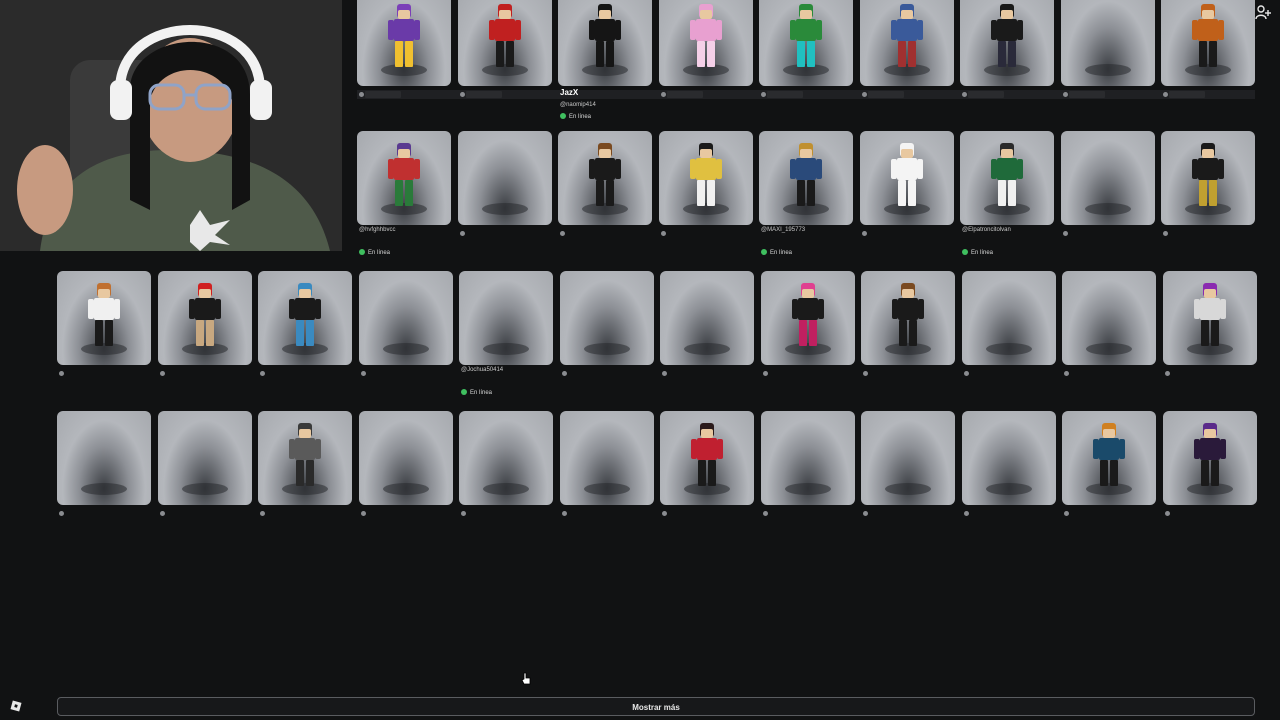 The height and width of the screenshot is (720, 1280). What do you see at coordinates (377, 230) in the screenshot?
I see `friend-username: @hvfghhbvcc` at bounding box center [377, 230].